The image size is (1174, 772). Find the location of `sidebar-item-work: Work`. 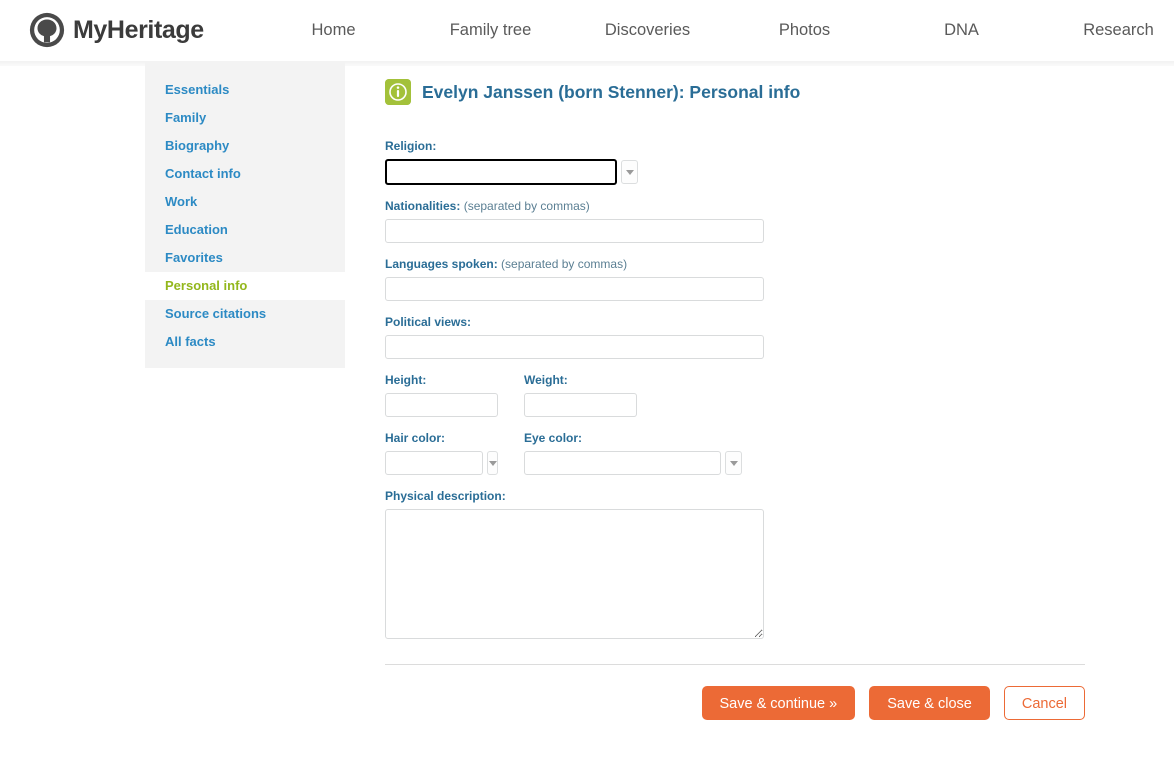

sidebar-item-work: Work is located at coordinates (245, 202).